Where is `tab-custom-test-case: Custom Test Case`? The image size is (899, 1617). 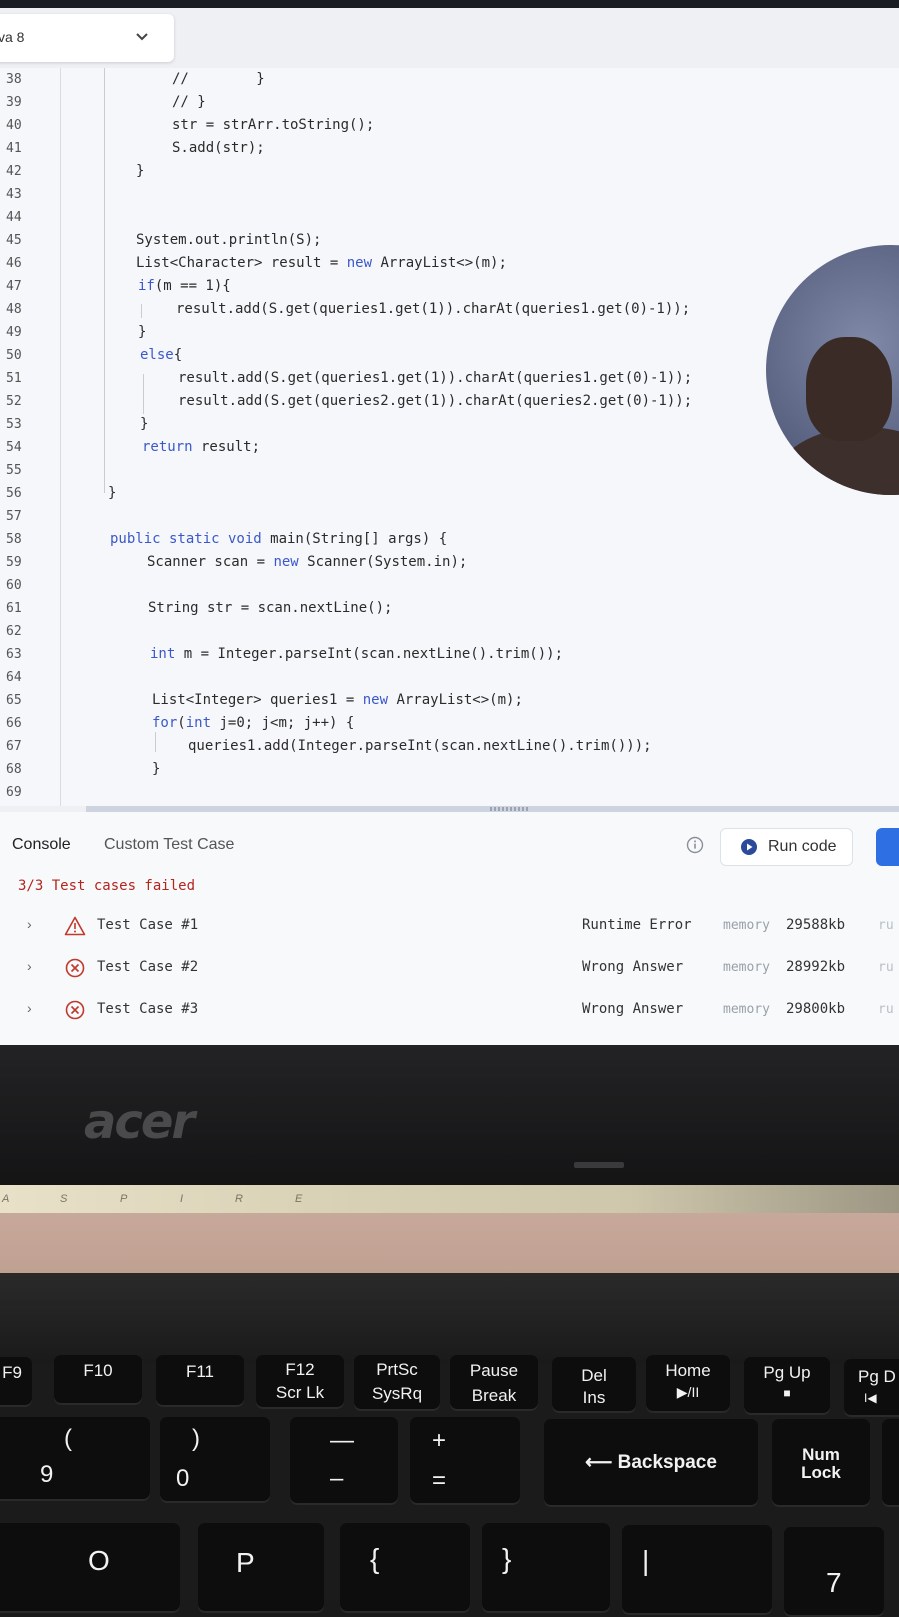
tab-custom-test-case: Custom Test Case is located at coordinates (169, 845).